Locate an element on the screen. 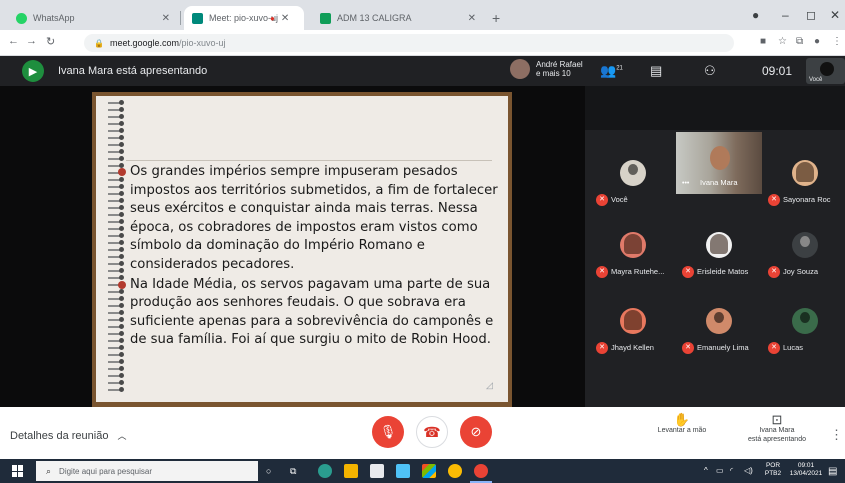 The height and width of the screenshot is (483, 845). participant-tile: ✕ Jhayd Kellen is located at coordinates (633, 337).